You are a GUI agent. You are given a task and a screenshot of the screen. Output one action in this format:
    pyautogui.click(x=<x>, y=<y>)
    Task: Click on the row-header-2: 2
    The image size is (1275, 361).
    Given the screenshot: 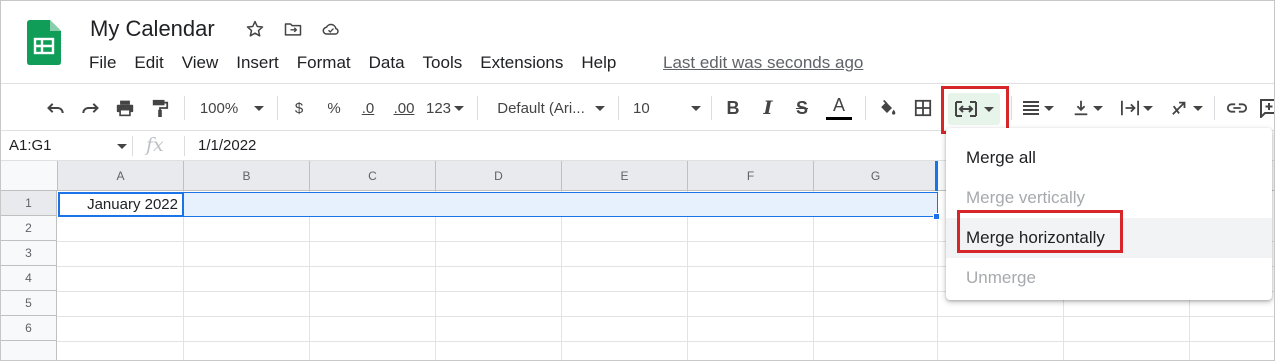 What is the action you would take?
    pyautogui.click(x=29, y=228)
    